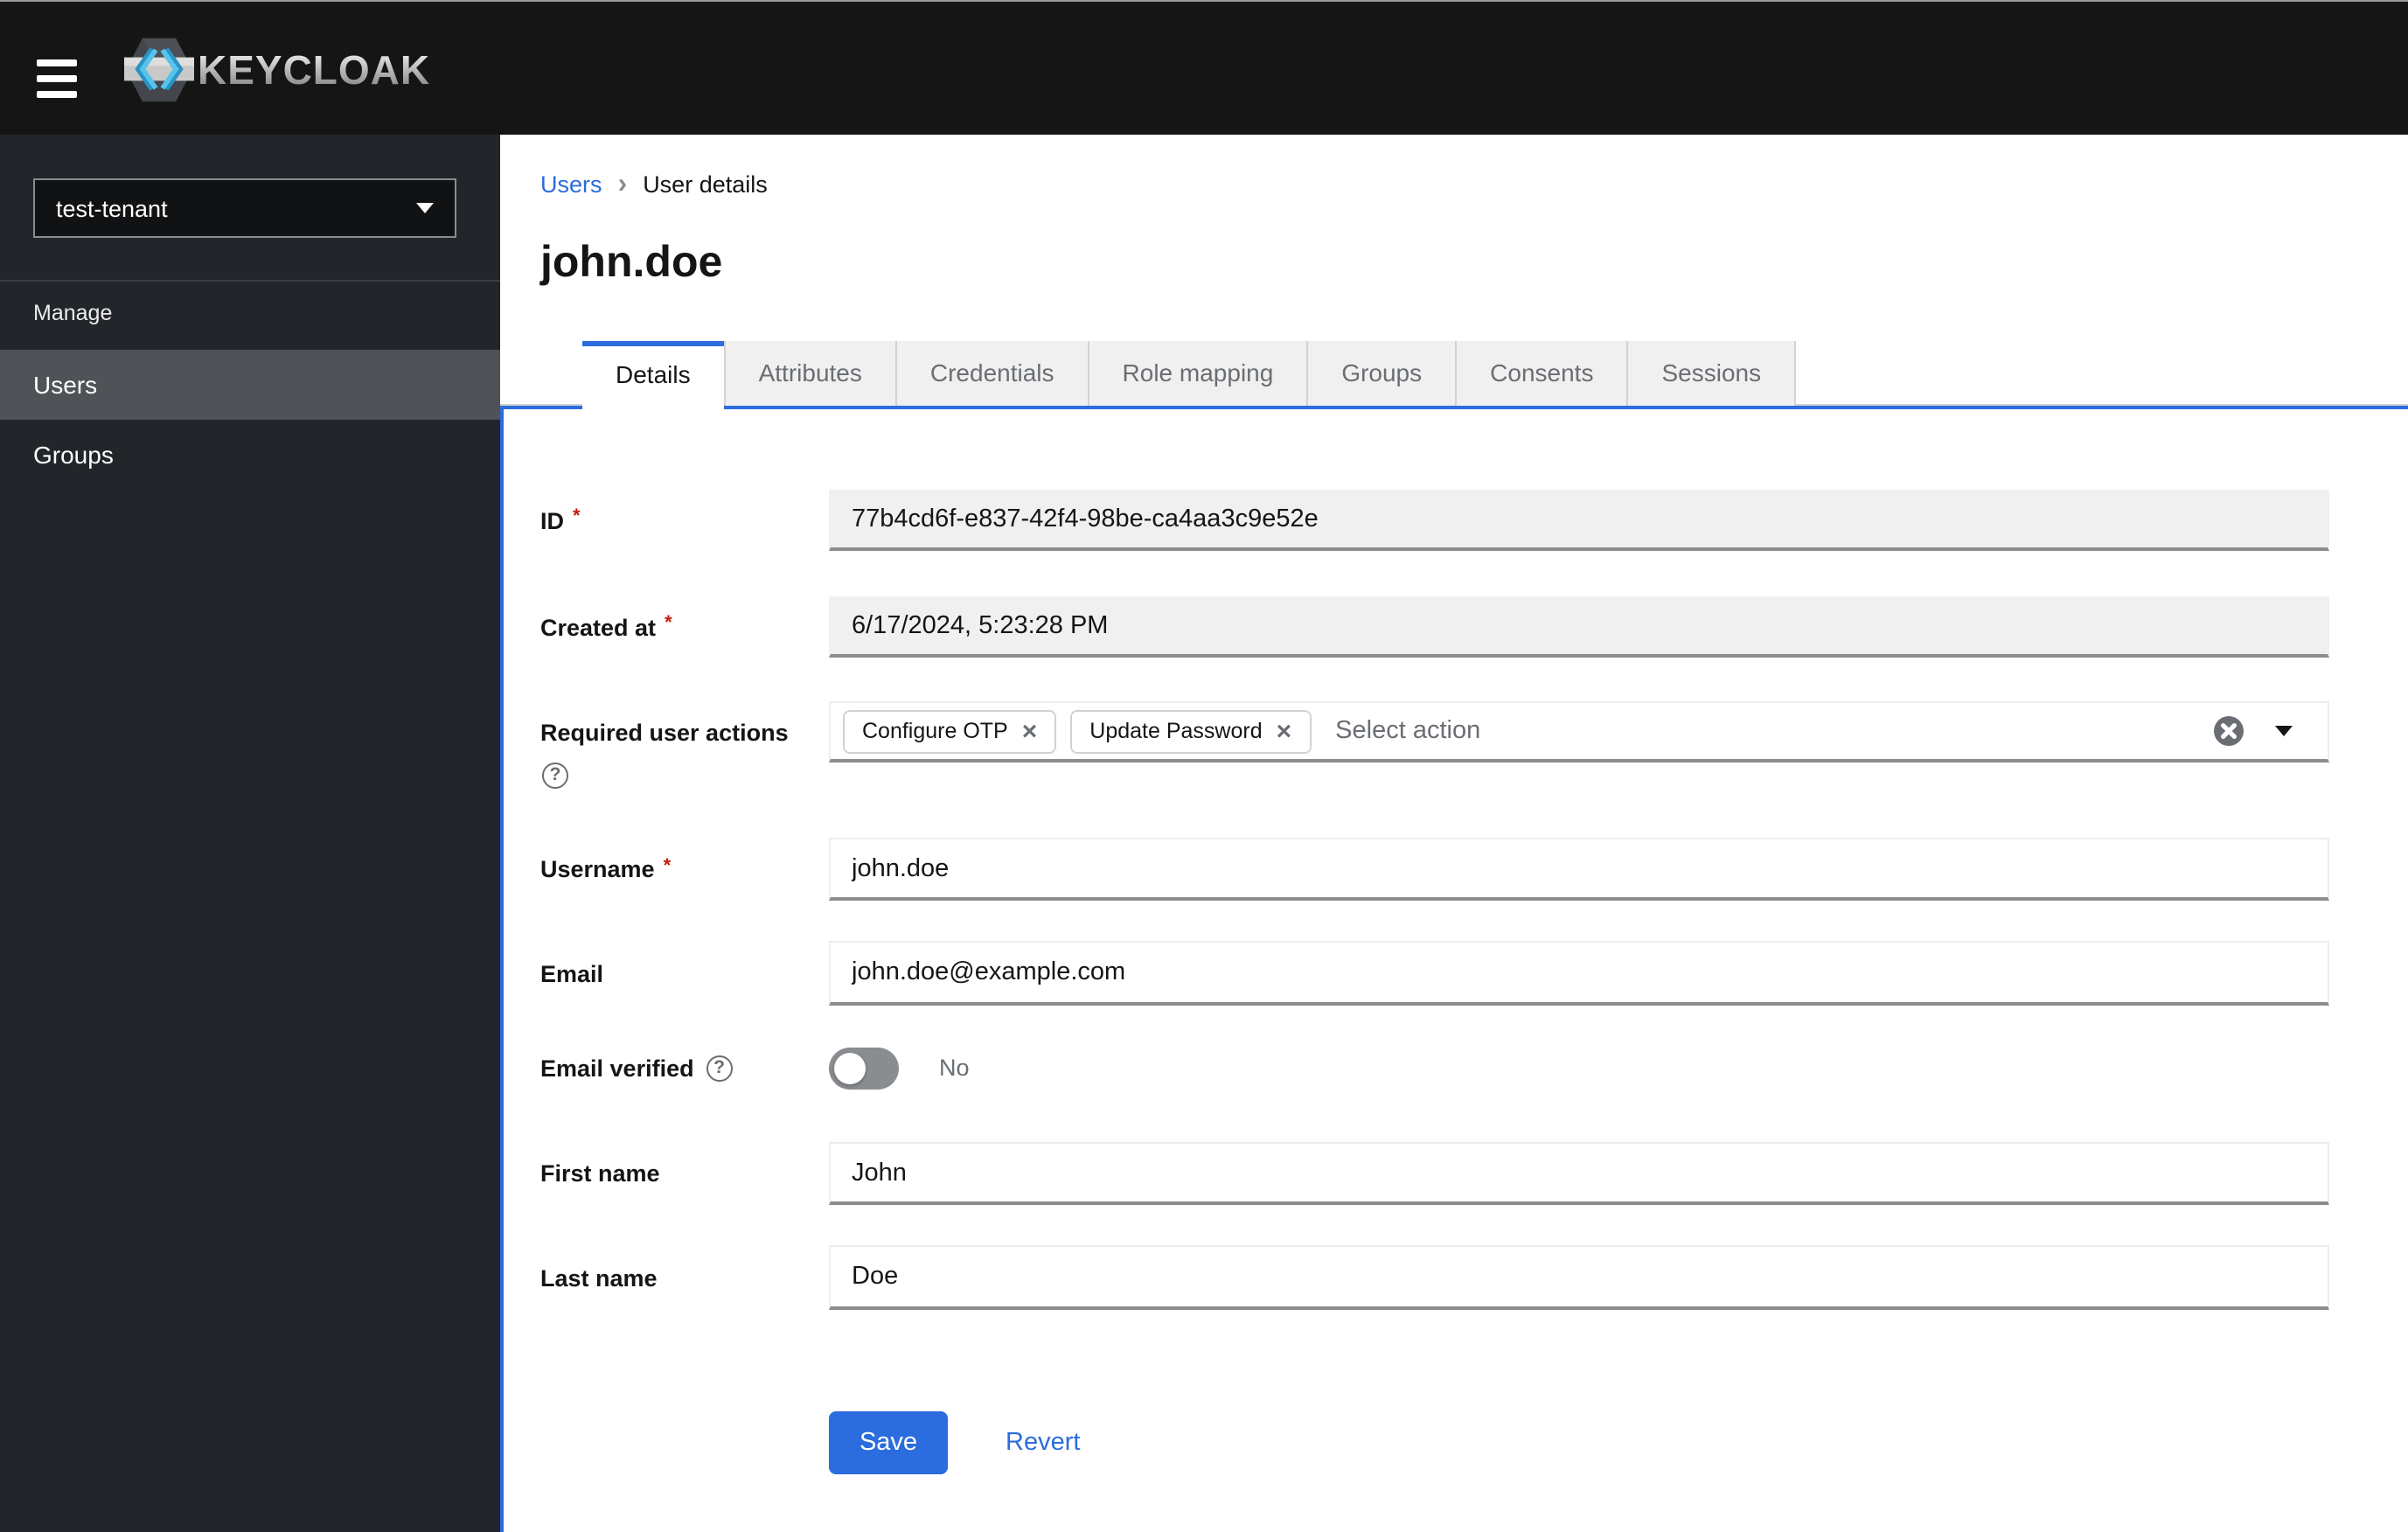  I want to click on email-input, so click(1579, 973).